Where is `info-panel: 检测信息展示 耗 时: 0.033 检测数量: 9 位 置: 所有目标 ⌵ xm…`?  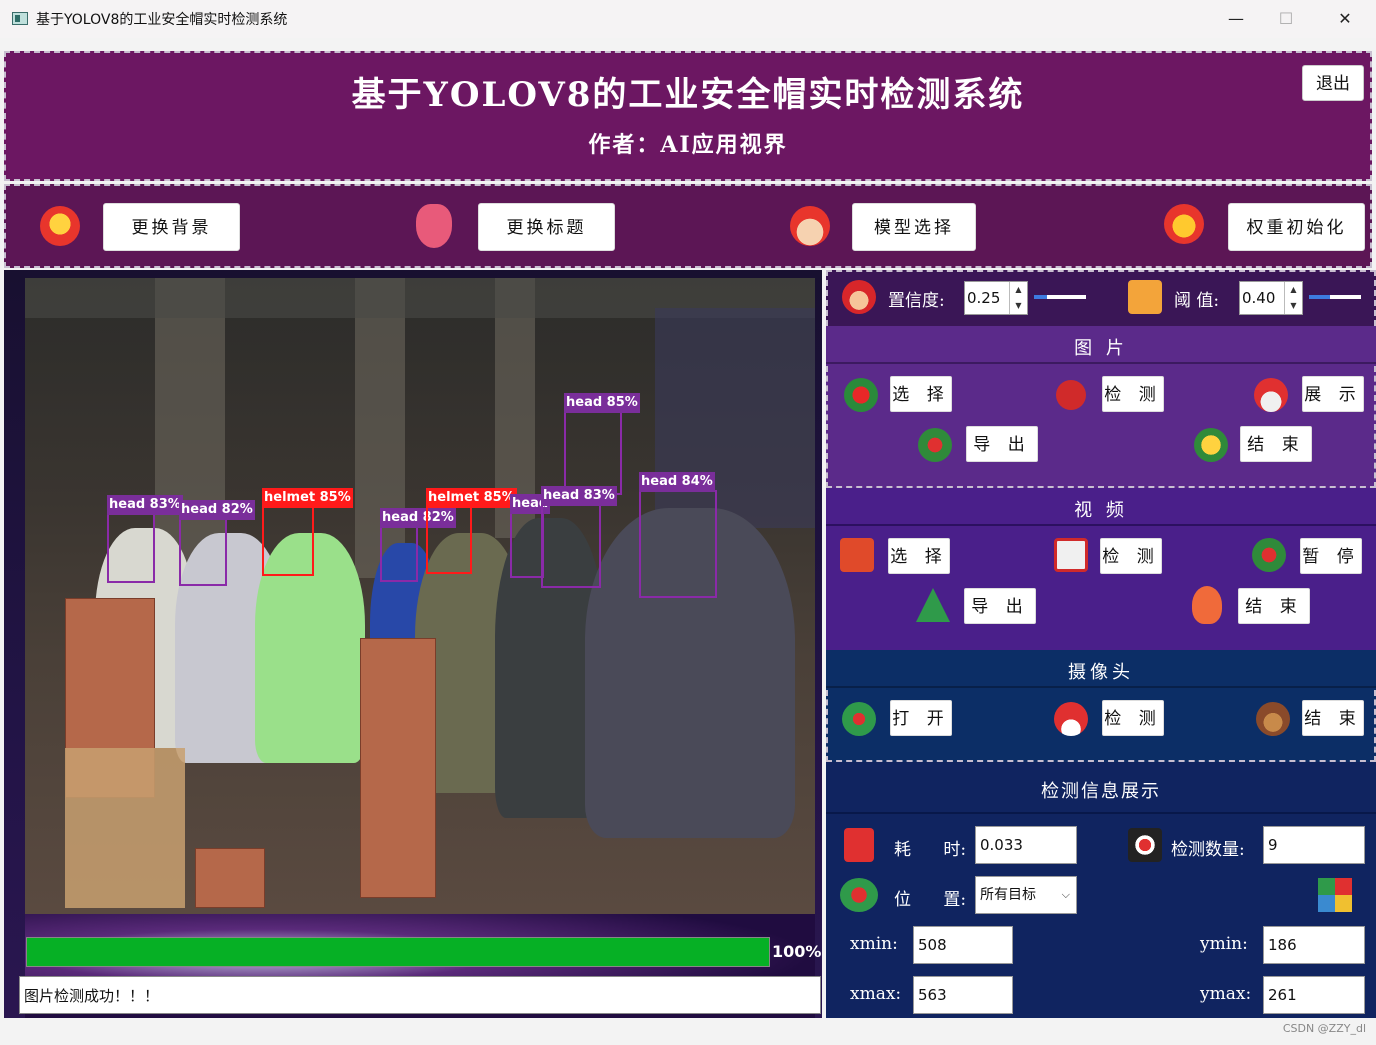 info-panel: 检测信息展示 耗 时: 0.033 检测数量: 9 位 置: 所有目标 ⌵ xm… is located at coordinates (1101, 890).